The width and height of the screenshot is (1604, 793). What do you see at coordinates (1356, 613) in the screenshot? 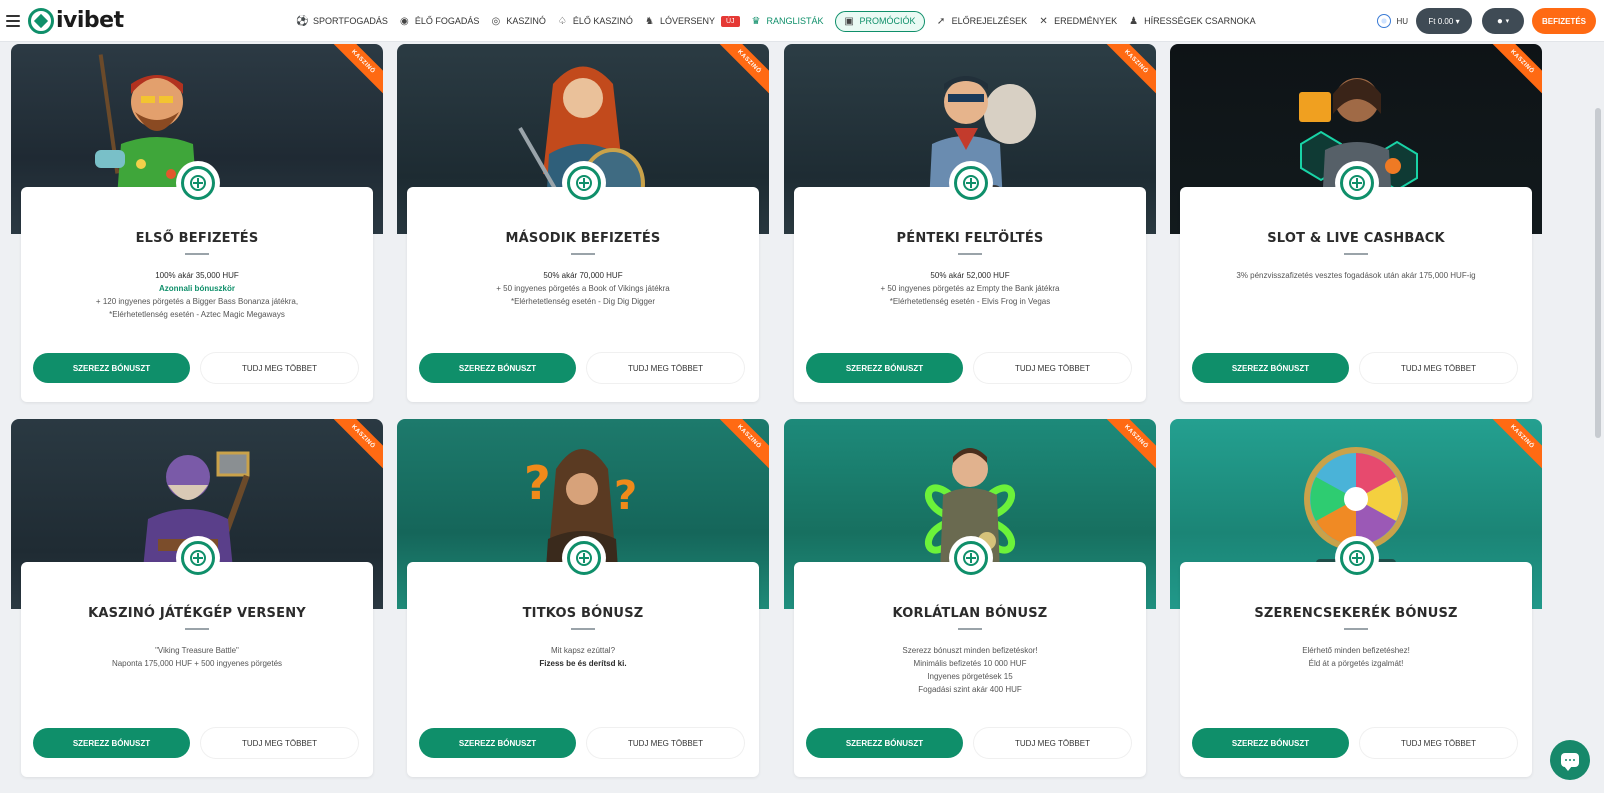
I see `promo-title: SZERENCSEKERÉK BÓNUSZ` at bounding box center [1356, 613].